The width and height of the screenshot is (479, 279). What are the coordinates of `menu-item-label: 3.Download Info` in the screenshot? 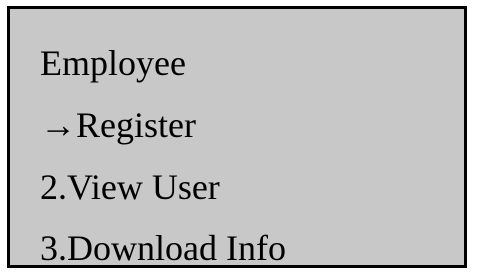 It's located at (163, 248).